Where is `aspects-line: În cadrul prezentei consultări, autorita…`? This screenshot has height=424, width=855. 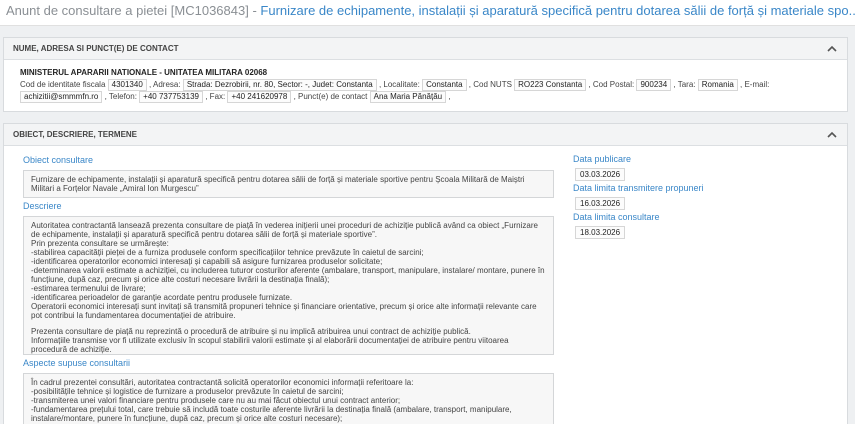 aspects-line: În cadrul prezentei consultări, autorita… is located at coordinates (222, 382).